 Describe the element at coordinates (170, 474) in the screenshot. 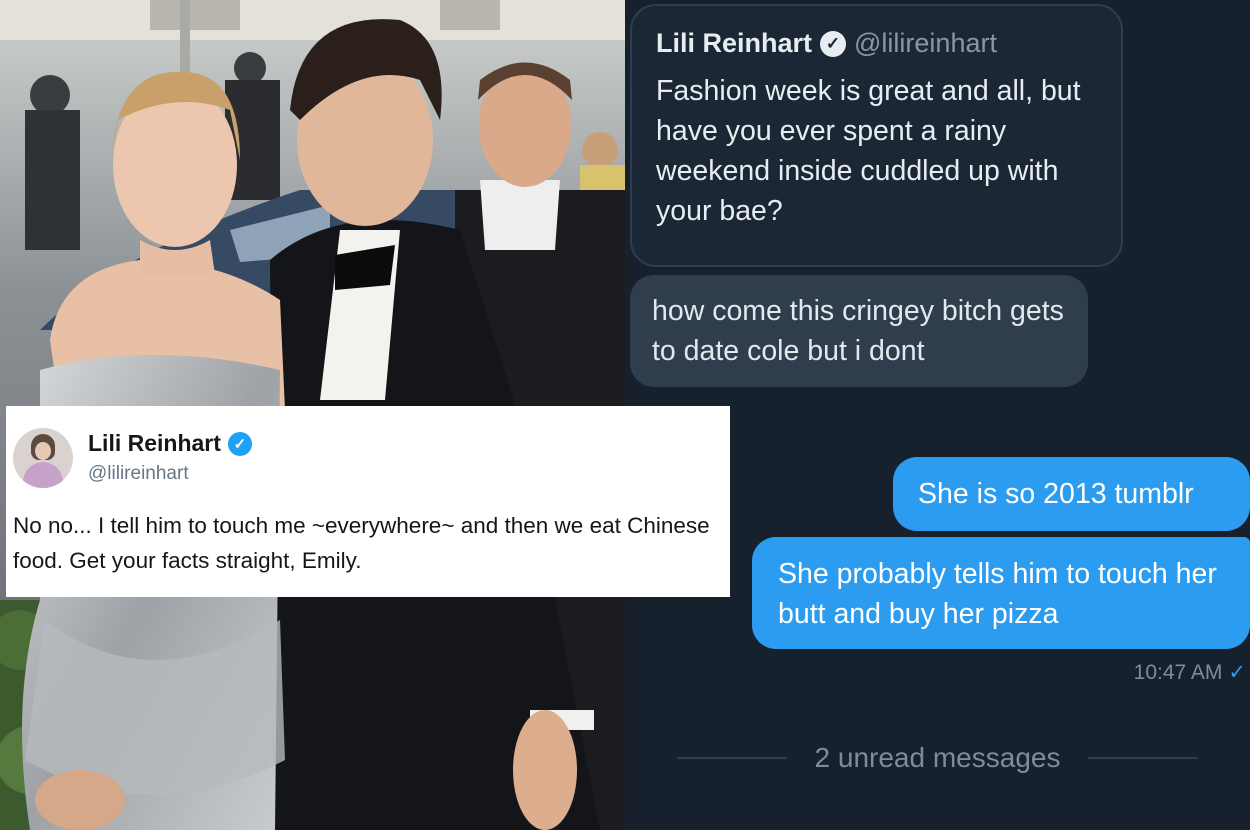

I see `tweet-author-handle: @lilireinhart` at that location.